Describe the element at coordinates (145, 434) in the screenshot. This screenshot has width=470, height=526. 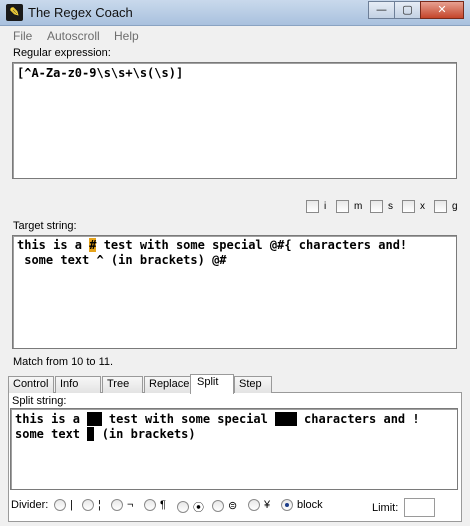
I see `split-segment: (in brackets)` at that location.